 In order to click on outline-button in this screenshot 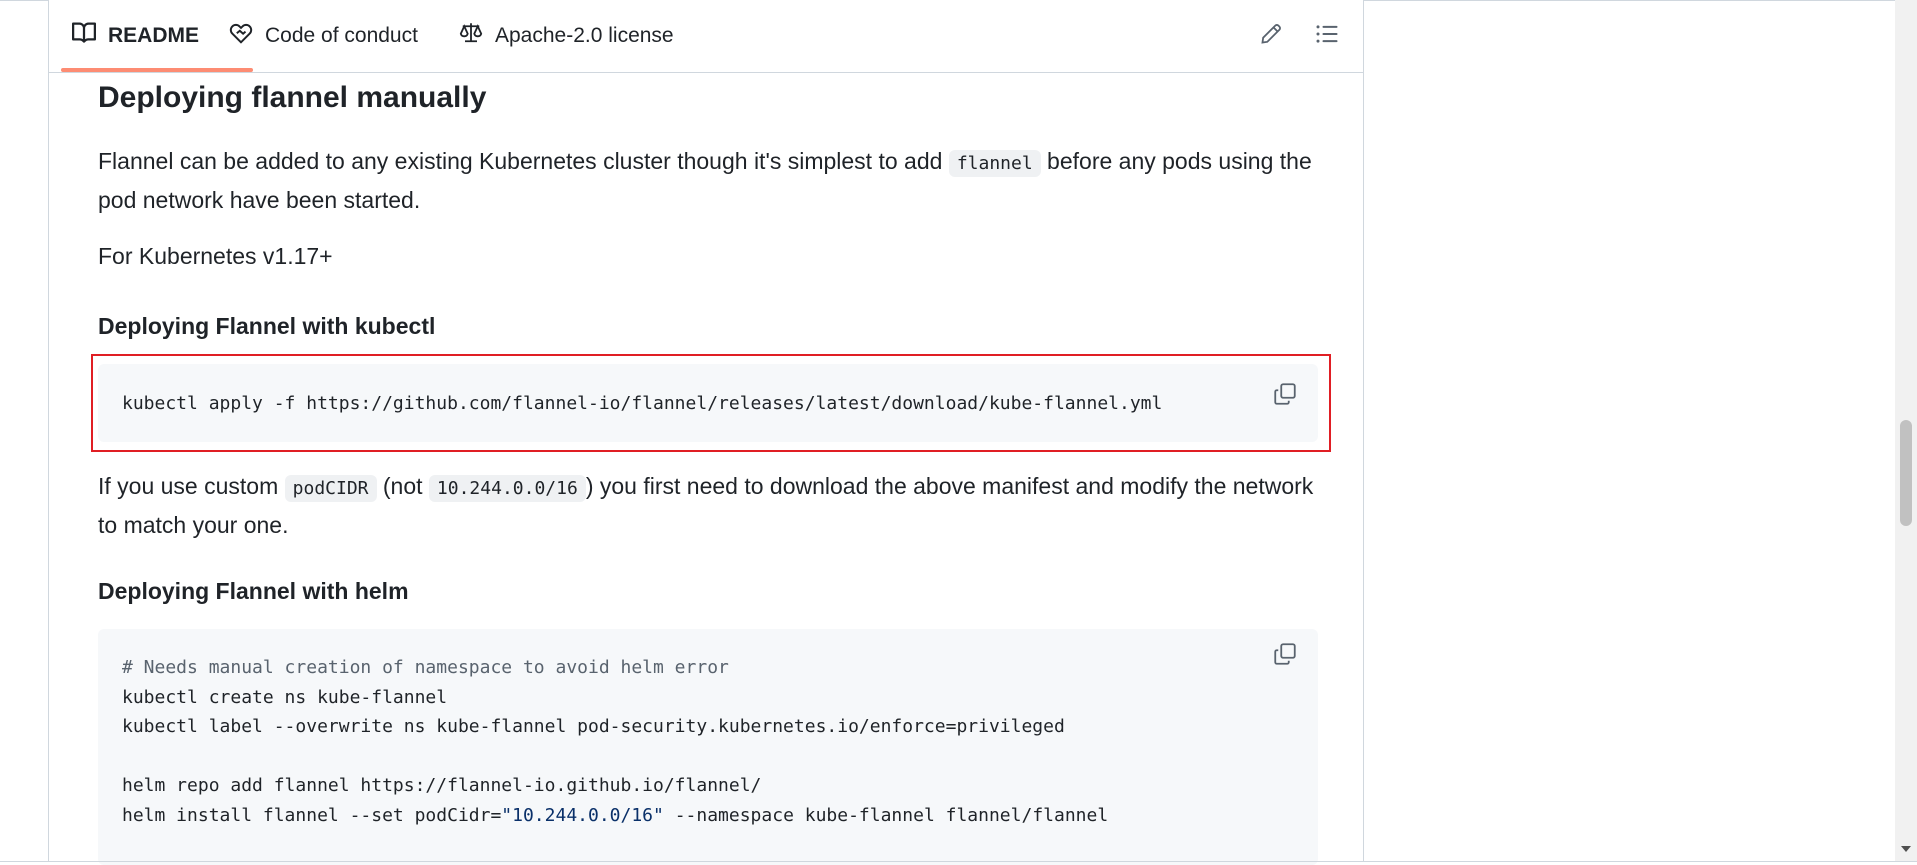, I will do `click(1327, 36)`.